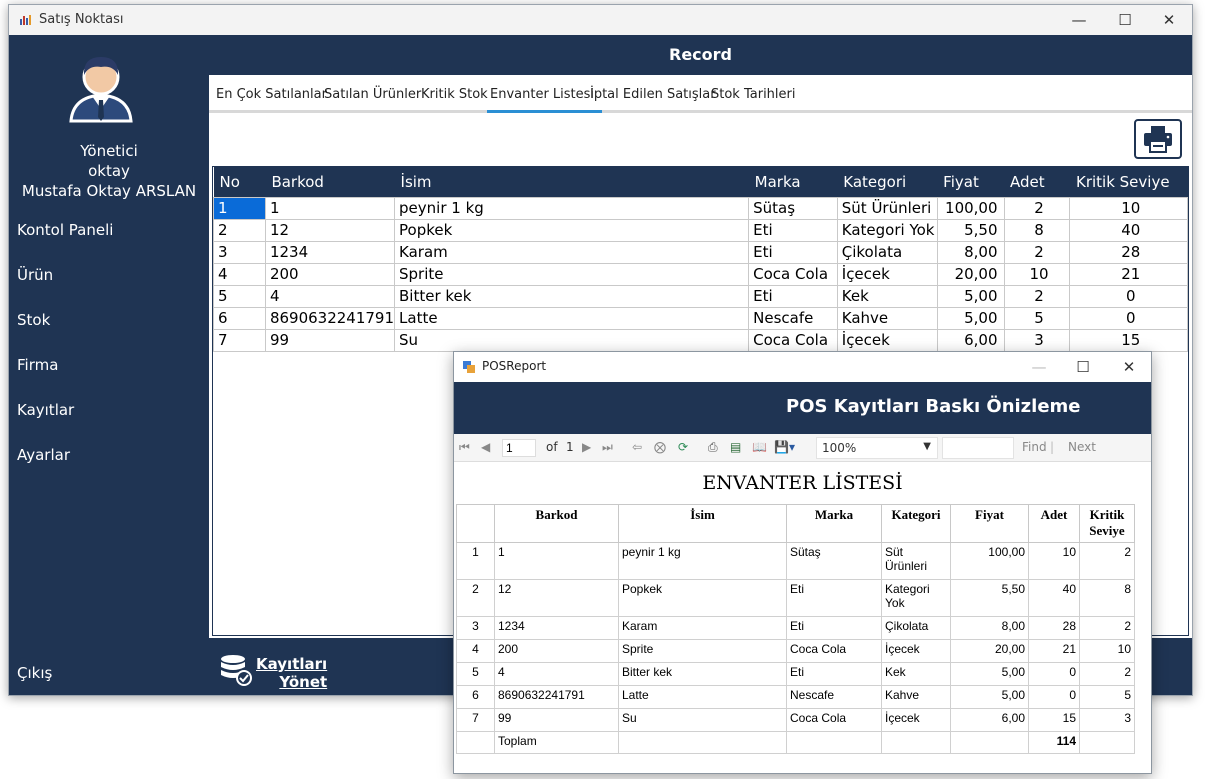 This screenshot has width=1217, height=779. What do you see at coordinates (485, 447) in the screenshot?
I see `prev-page-icon: ◀` at bounding box center [485, 447].